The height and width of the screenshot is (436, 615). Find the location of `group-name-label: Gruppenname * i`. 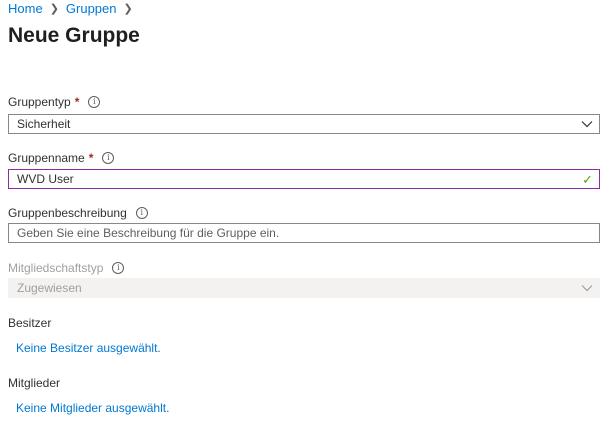

group-name-label: Gruppenname * i is located at coordinates (61, 158).